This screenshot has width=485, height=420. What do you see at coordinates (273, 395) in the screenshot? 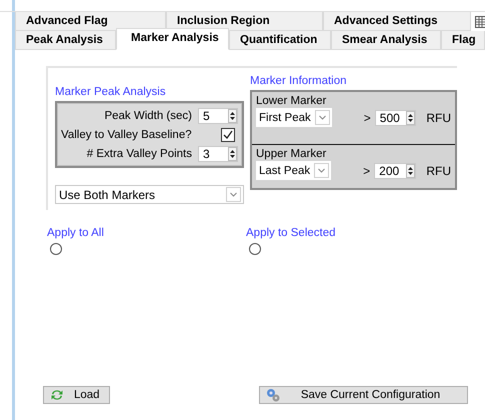
I see `gears-icon` at bounding box center [273, 395].